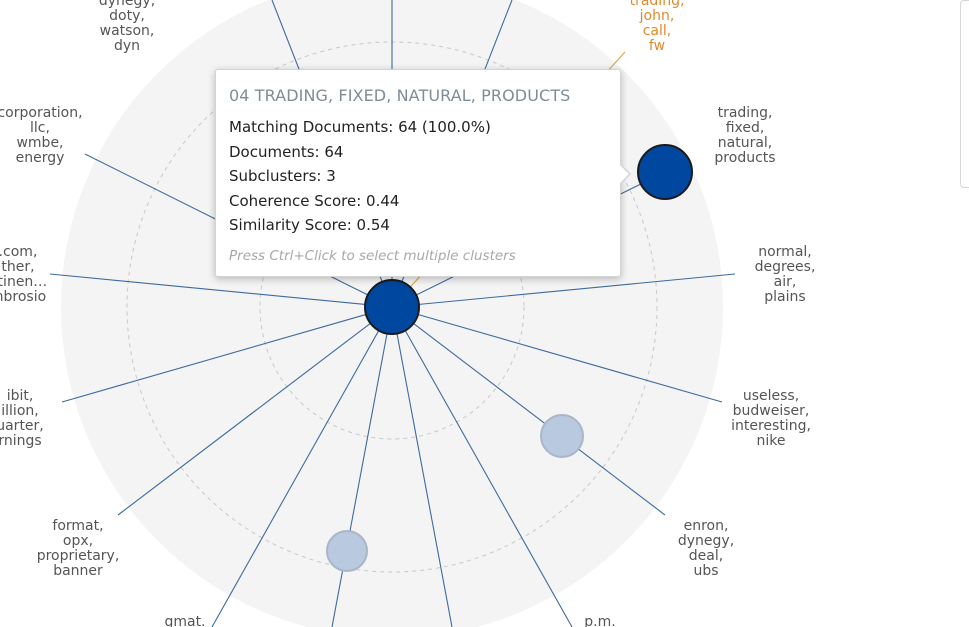 The height and width of the screenshot is (627, 969). I want to click on label-tr: trading, john, call, fw, so click(657, 27).